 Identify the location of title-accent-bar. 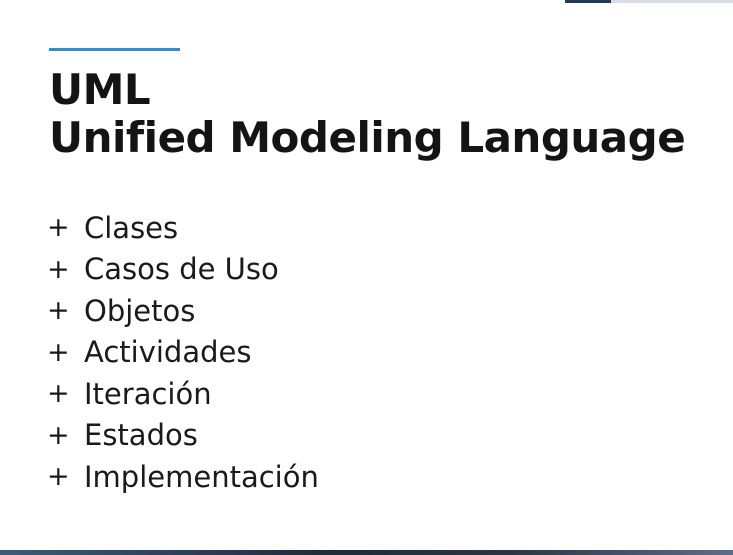
(114, 49).